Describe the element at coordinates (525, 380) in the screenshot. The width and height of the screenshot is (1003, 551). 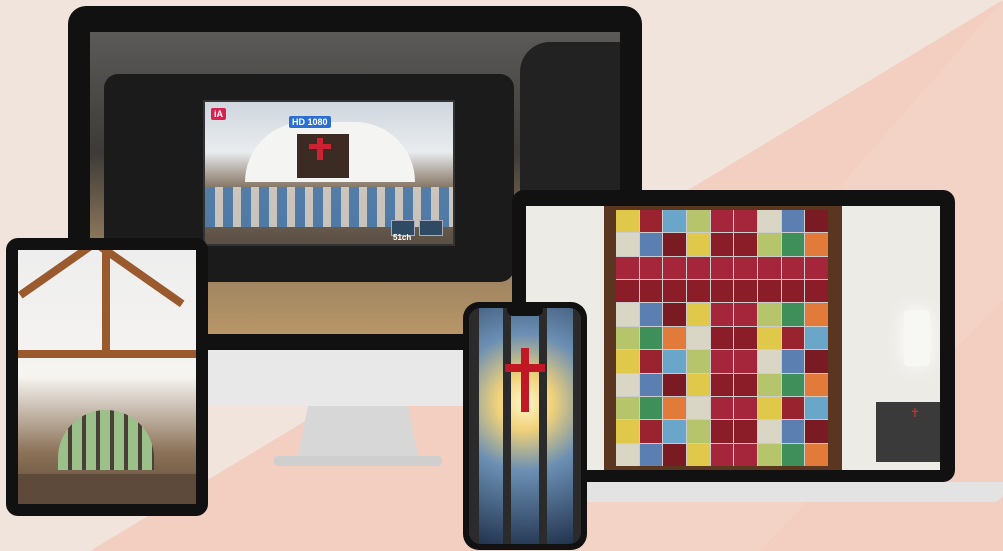
I see `red-cross` at that location.